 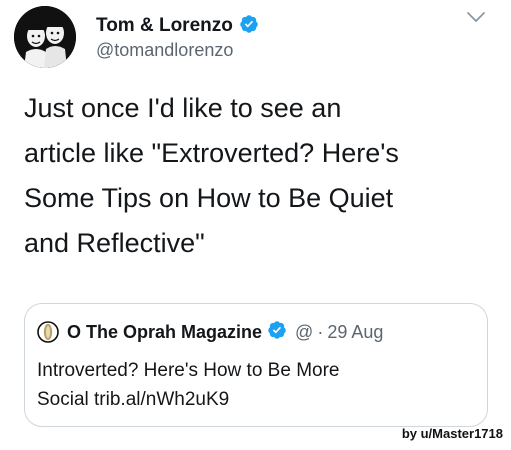 I want to click on tweet-text-line: Some Tips on How to Be Quiet, so click(x=209, y=198).